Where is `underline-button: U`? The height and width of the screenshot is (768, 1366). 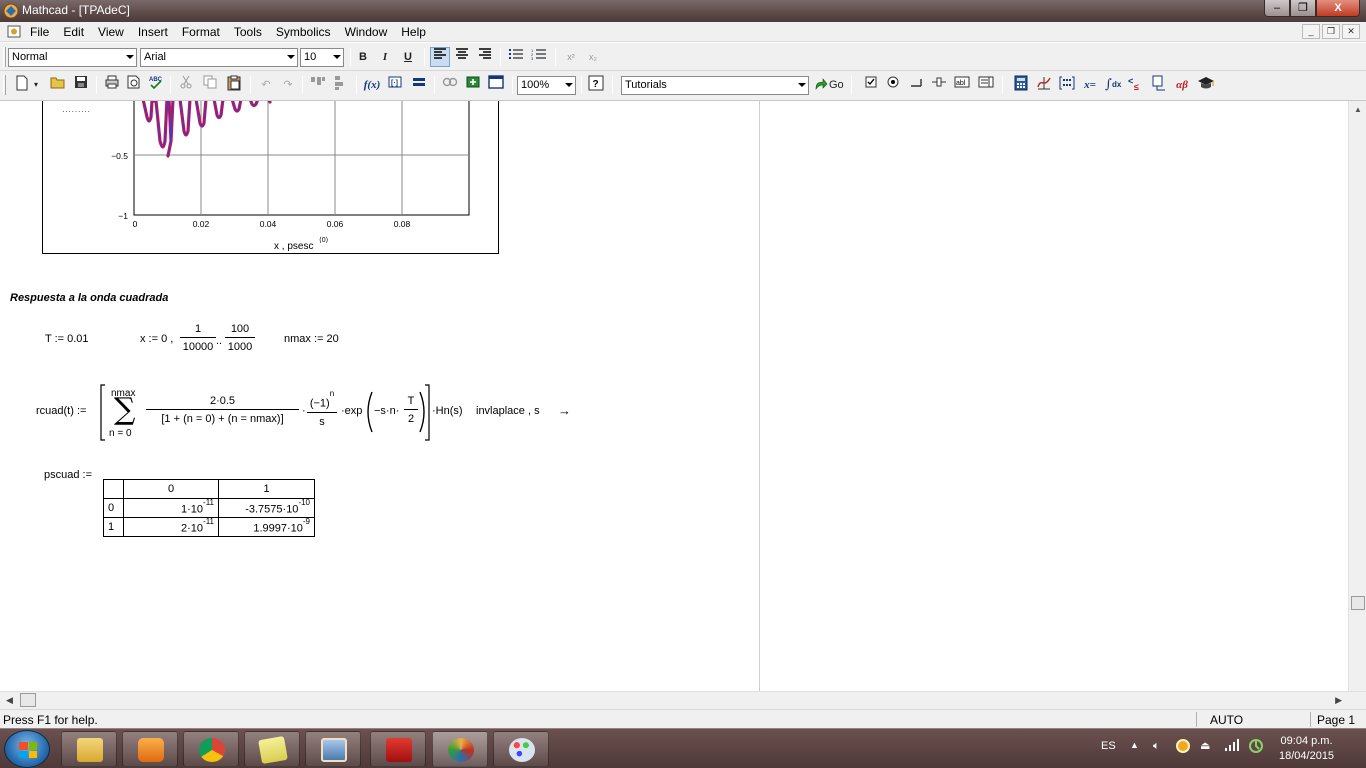 underline-button: U is located at coordinates (408, 57).